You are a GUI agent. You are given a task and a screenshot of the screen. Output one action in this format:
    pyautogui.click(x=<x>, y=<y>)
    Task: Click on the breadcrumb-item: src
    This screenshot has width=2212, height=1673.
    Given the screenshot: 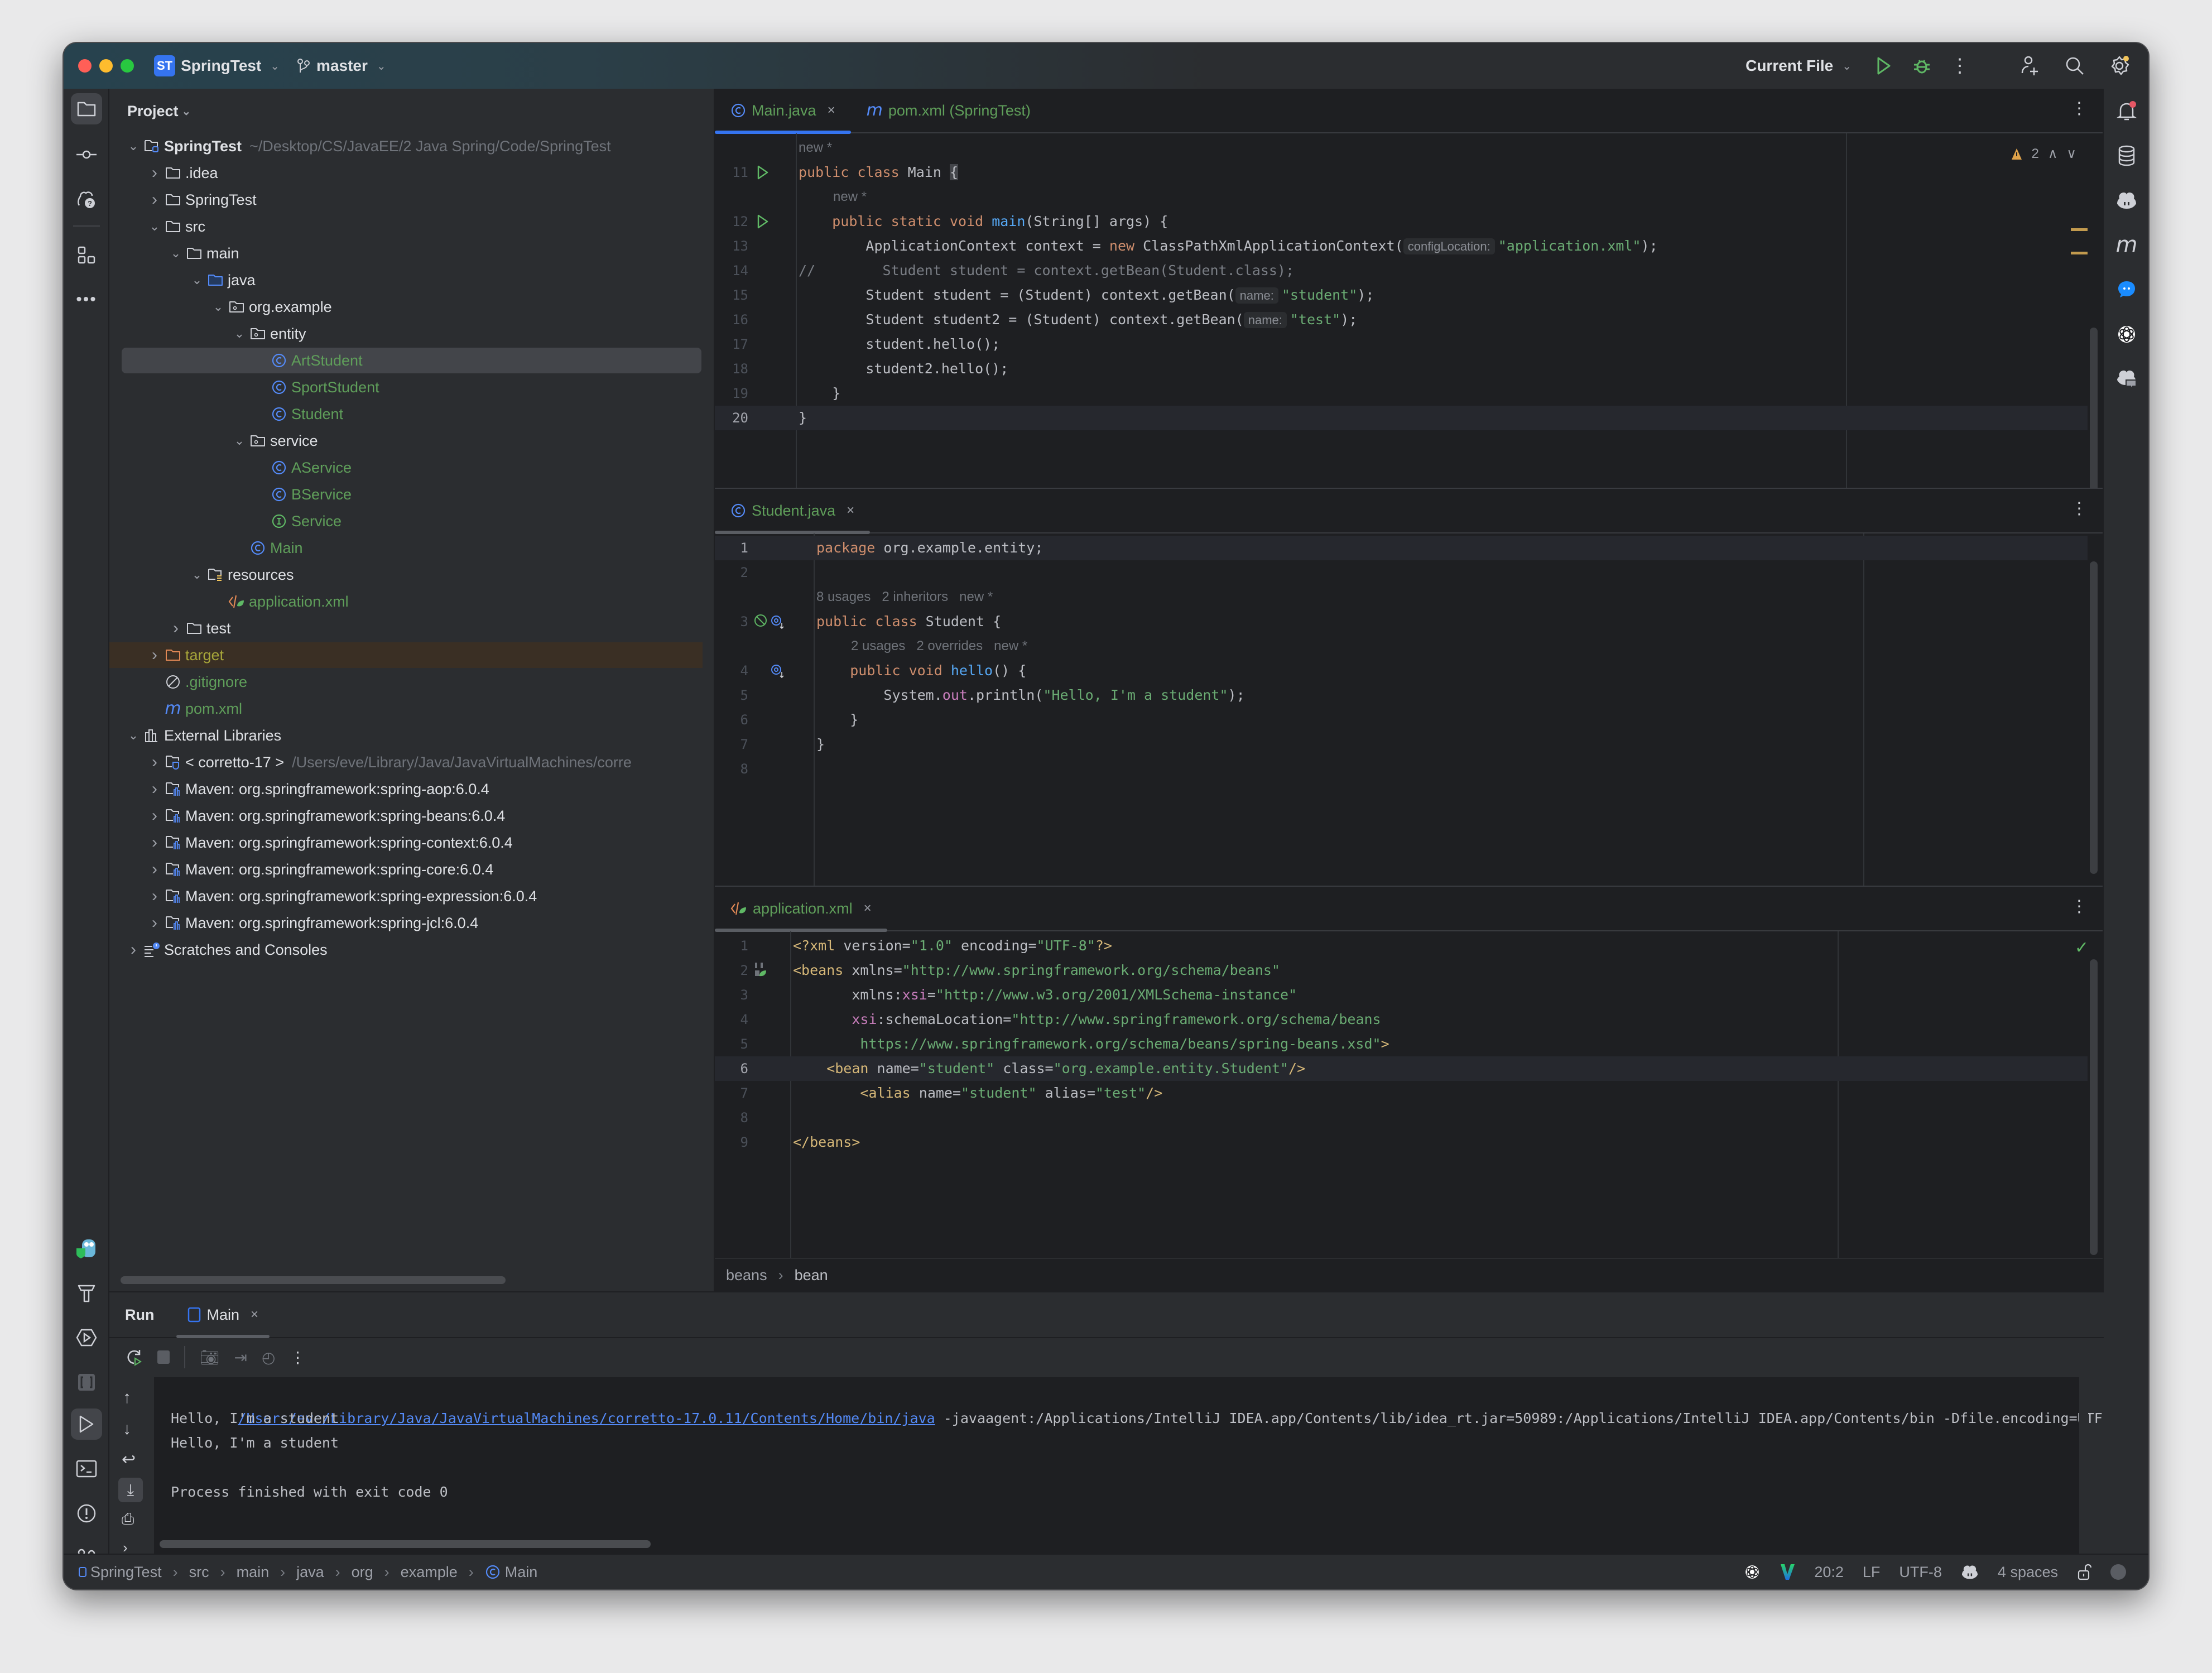 What is the action you would take?
    pyautogui.click(x=199, y=1572)
    